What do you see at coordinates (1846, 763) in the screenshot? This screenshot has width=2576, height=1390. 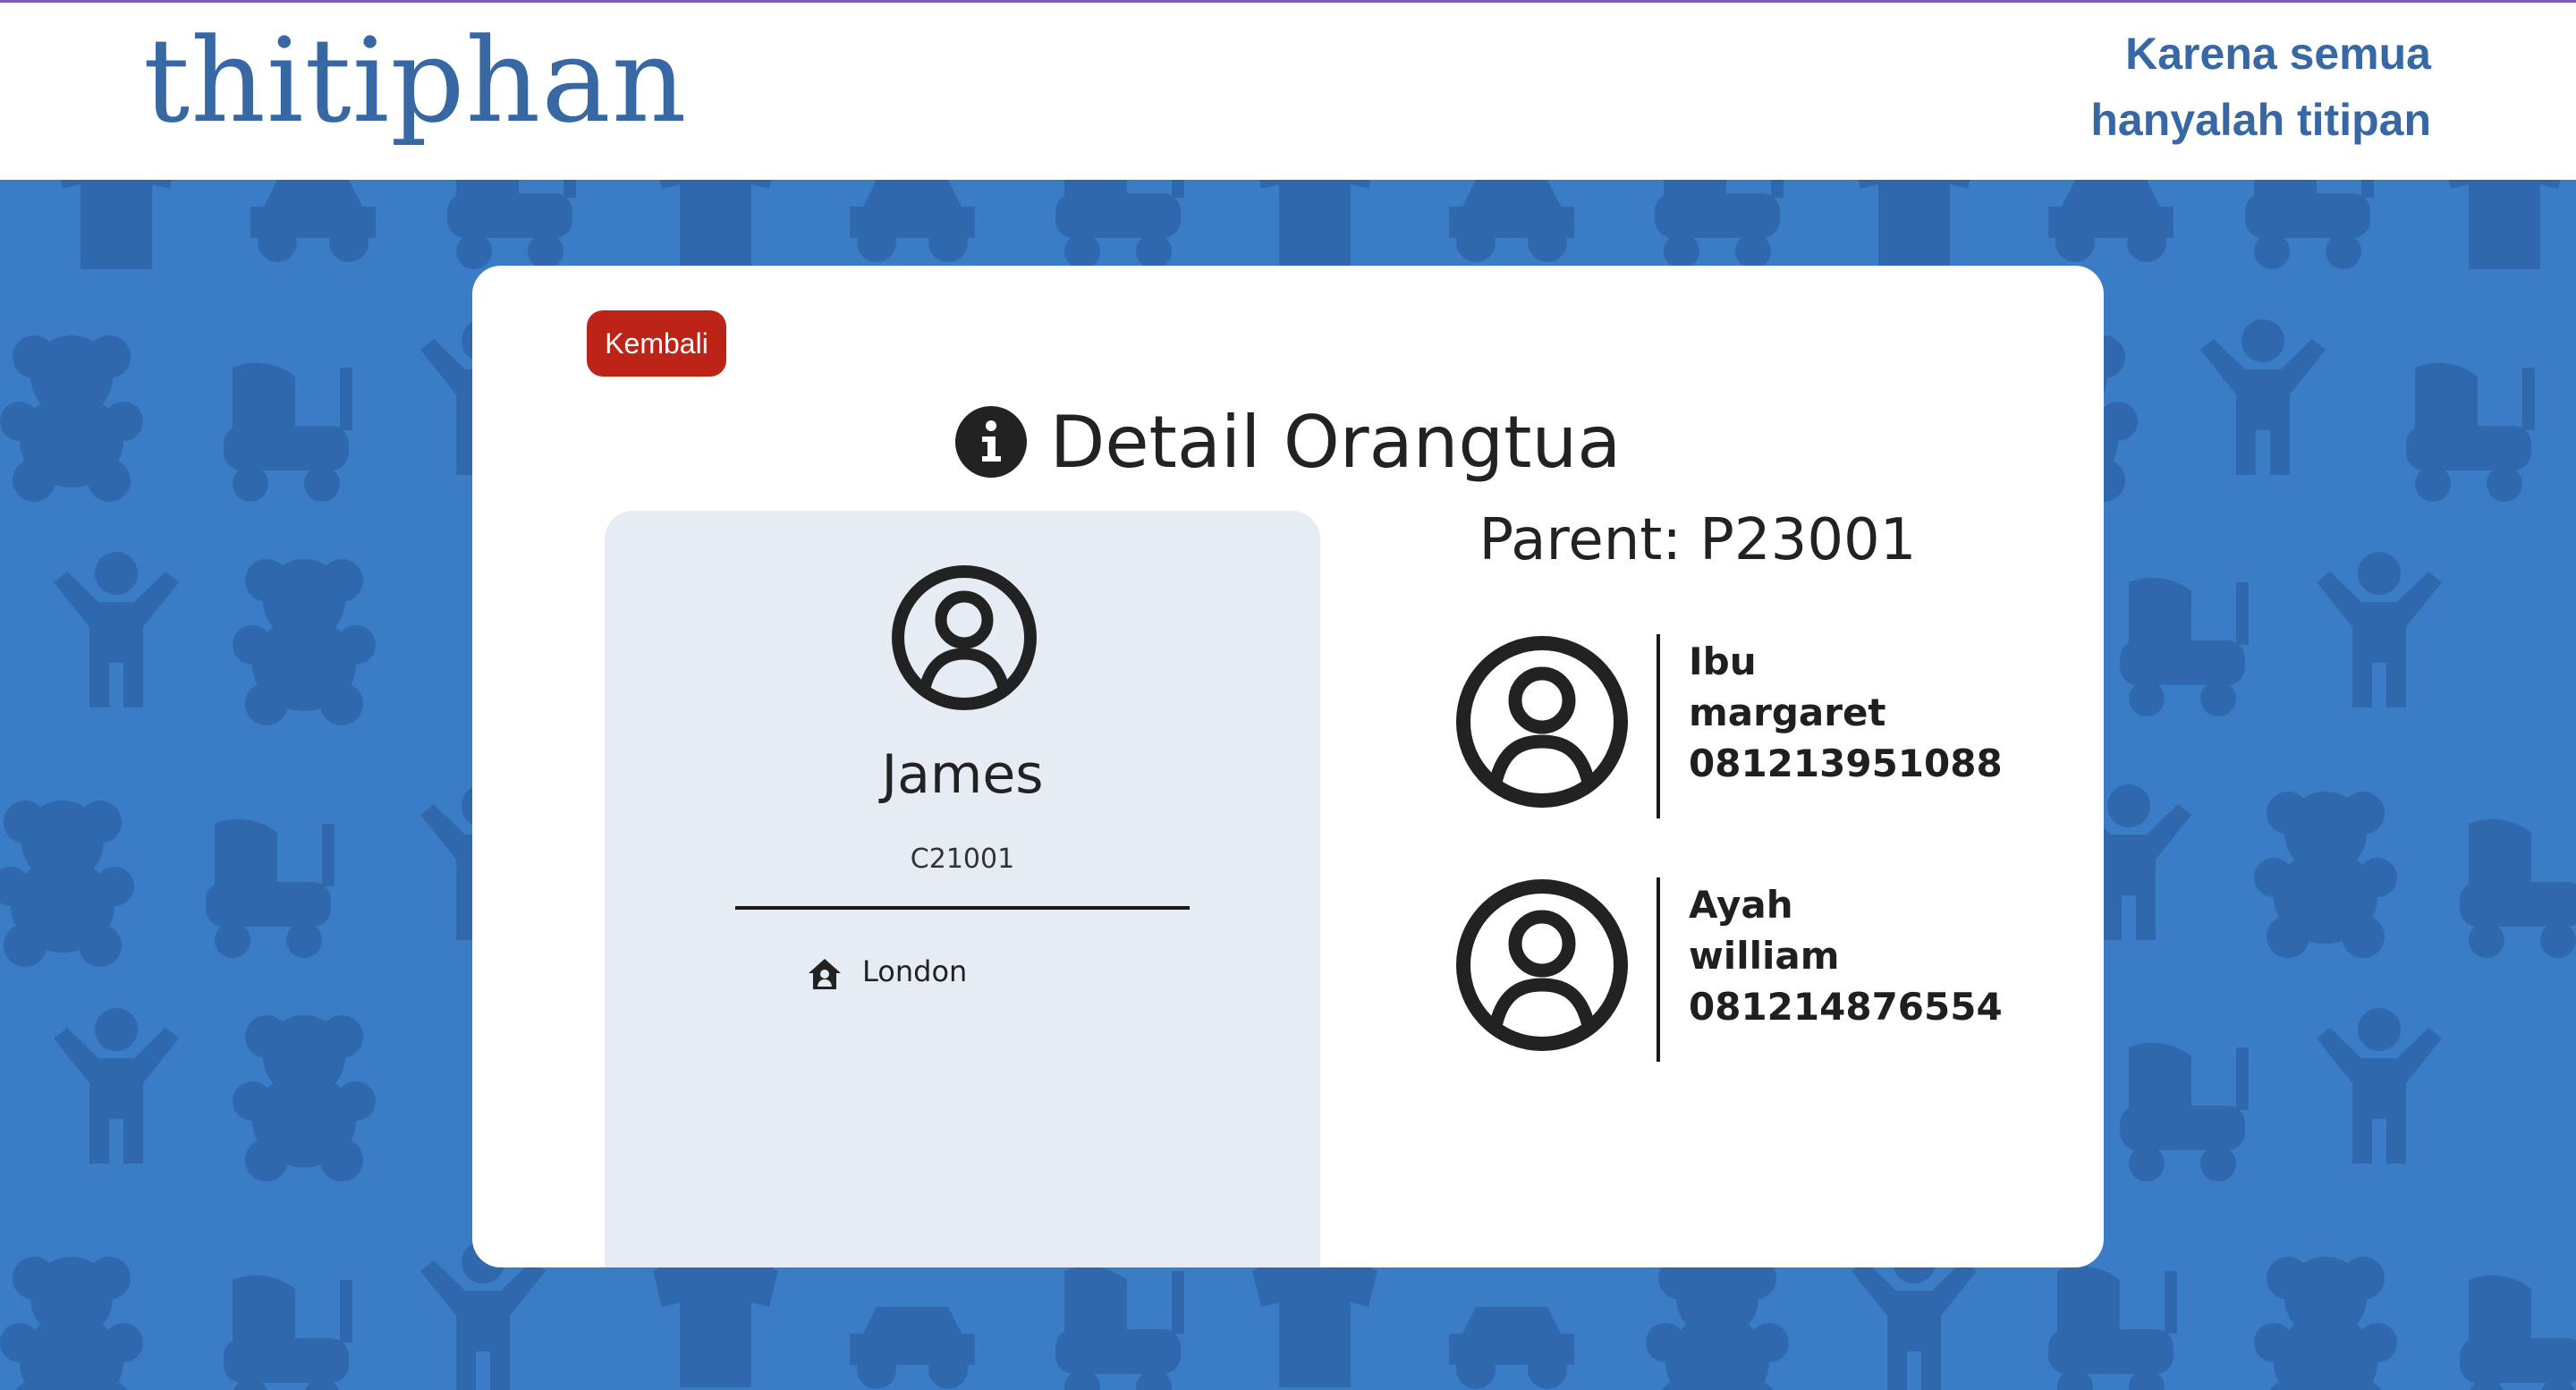 I see `guardian-phone: 081213951088` at bounding box center [1846, 763].